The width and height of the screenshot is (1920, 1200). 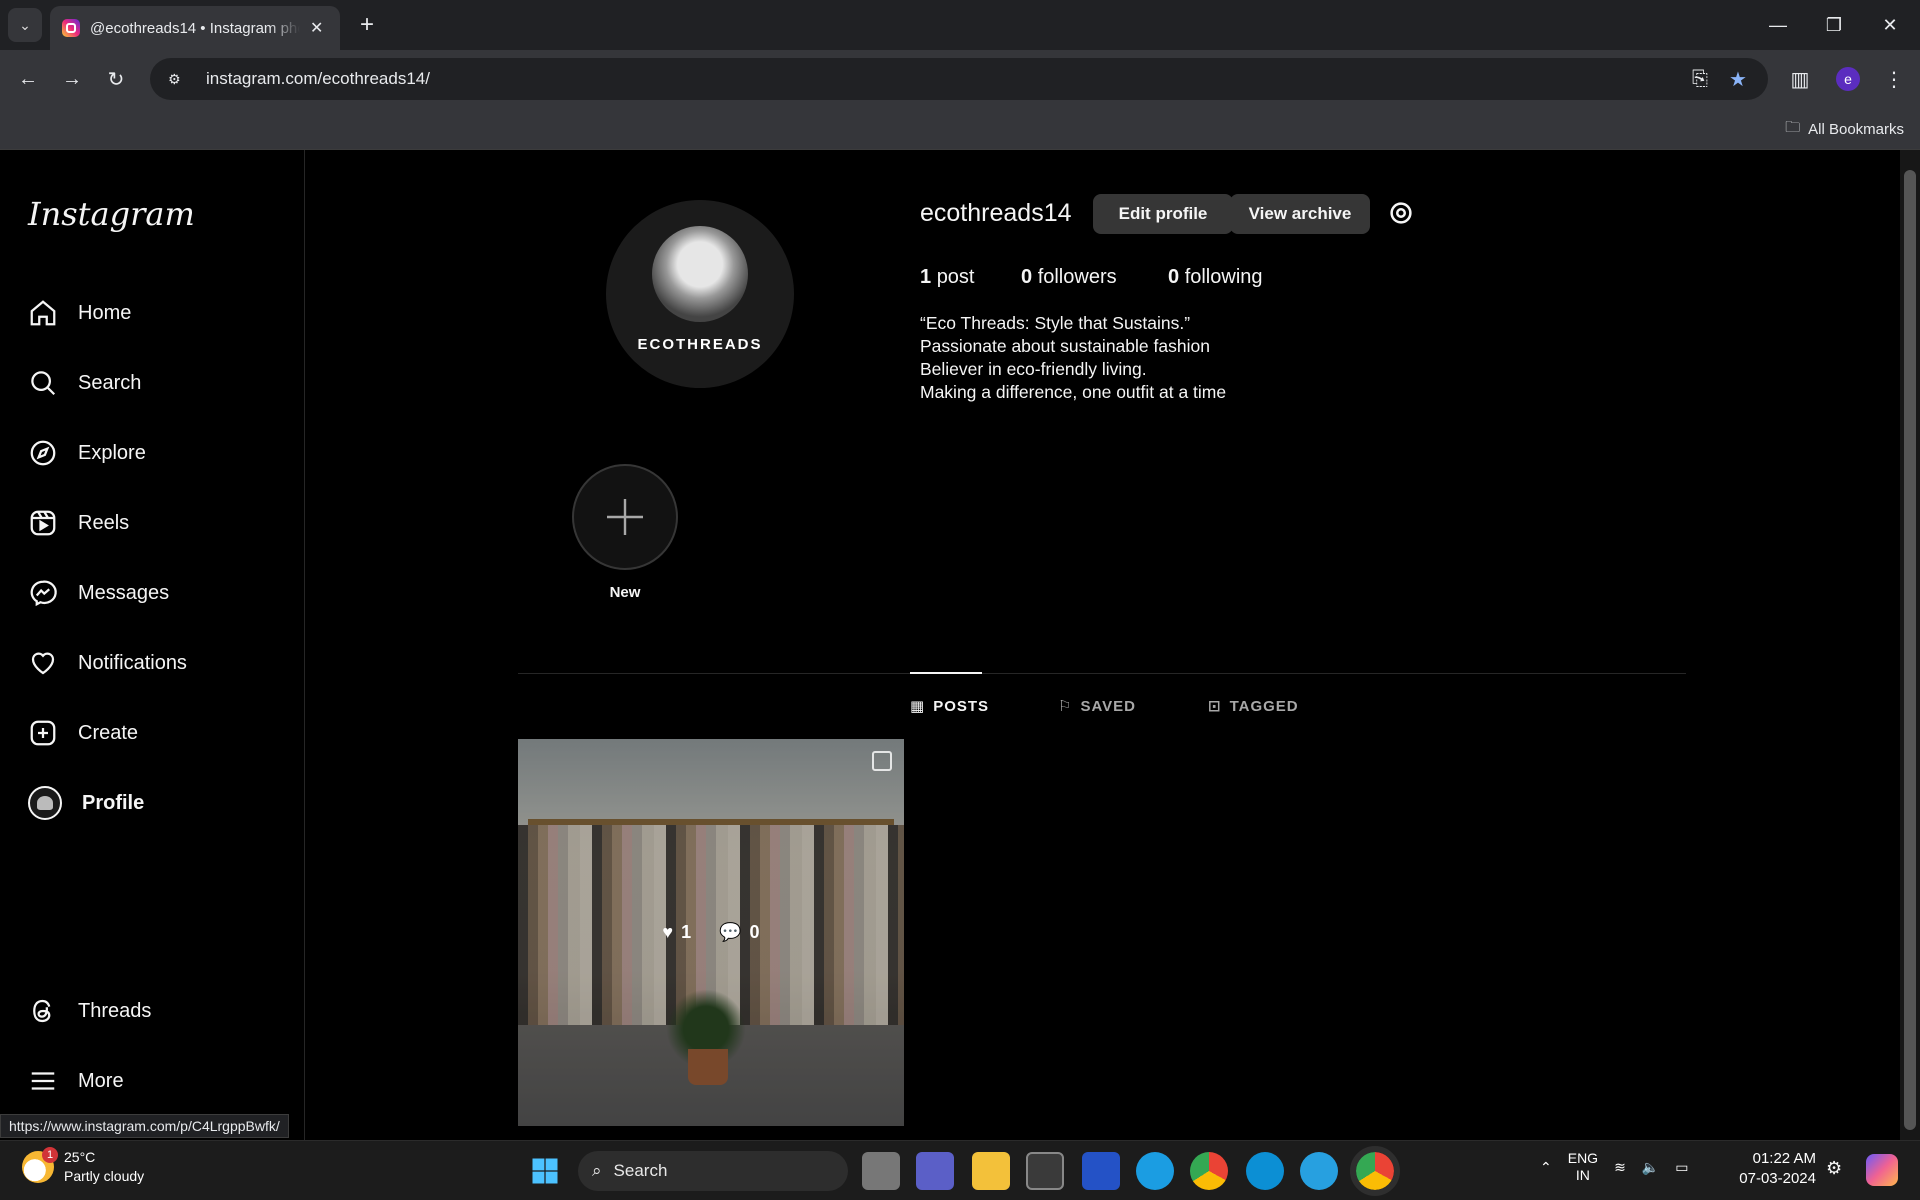 What do you see at coordinates (1776, 1169) in the screenshot?
I see `taskbar-clock: 01:22 AM 07-03-2024` at bounding box center [1776, 1169].